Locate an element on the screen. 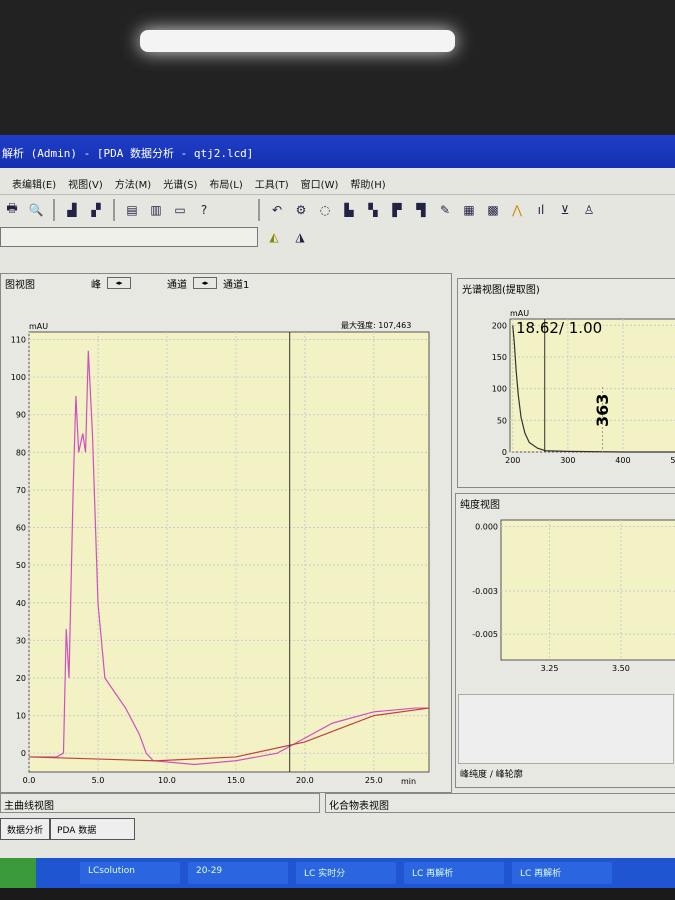  toolbar: 🖶 🔍 ▟ ▞ ▤ ▥ ▭? ↶ ⚙ ◌ ▙ ▚ ▛ ▜ ✎ ▦ ▩ ⋀ ıl ⊻ ♙ is located at coordinates (337, 209).